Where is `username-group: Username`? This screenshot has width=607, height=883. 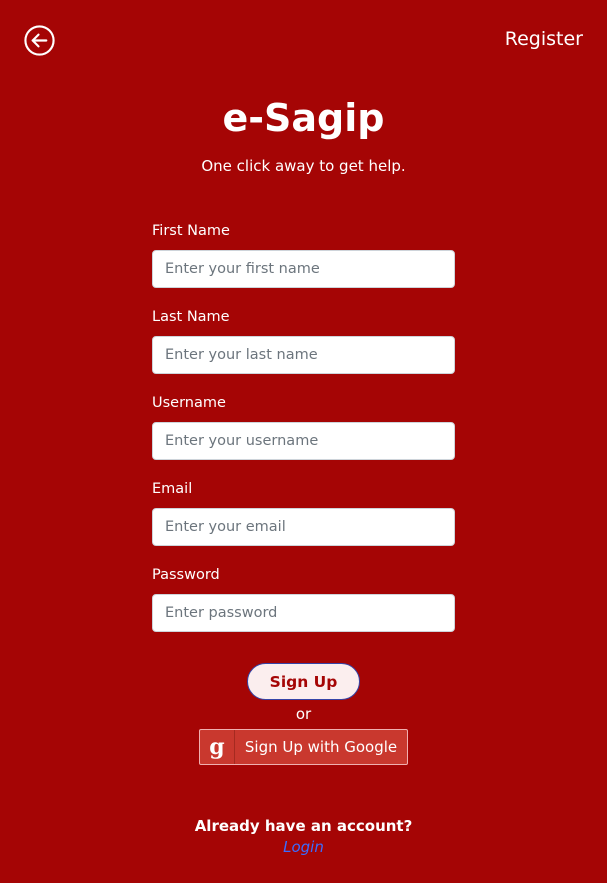 username-group: Username is located at coordinates (303, 436).